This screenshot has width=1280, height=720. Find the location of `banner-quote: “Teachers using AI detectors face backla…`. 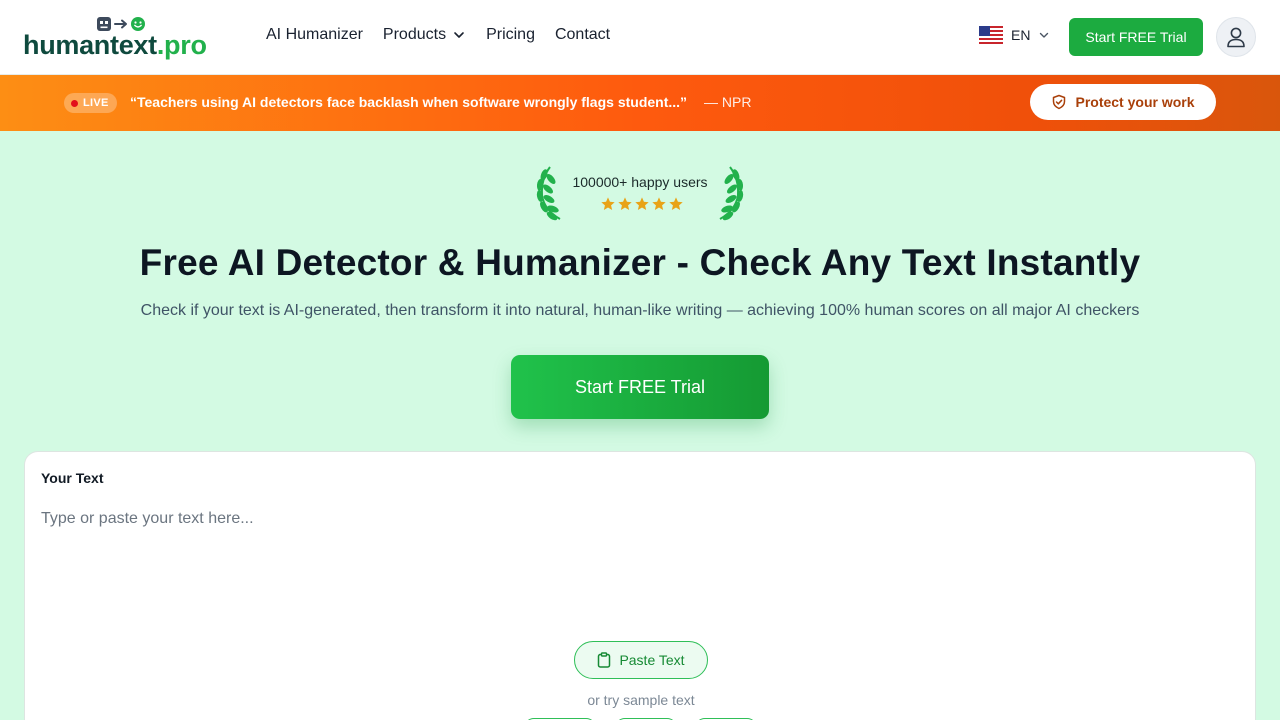

banner-quote: “Teachers using AI detectors face backla… is located at coordinates (408, 102).